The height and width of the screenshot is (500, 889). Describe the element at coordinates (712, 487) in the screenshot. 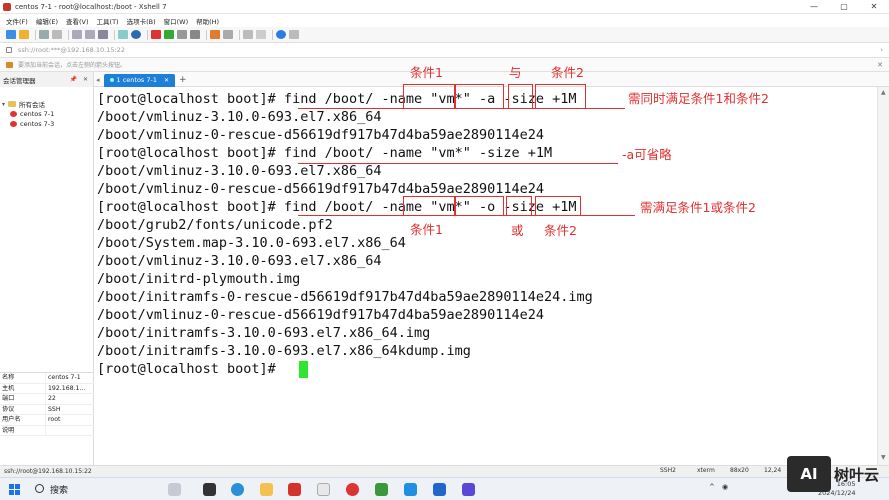

I see `tray-expand-icon: ^` at that location.